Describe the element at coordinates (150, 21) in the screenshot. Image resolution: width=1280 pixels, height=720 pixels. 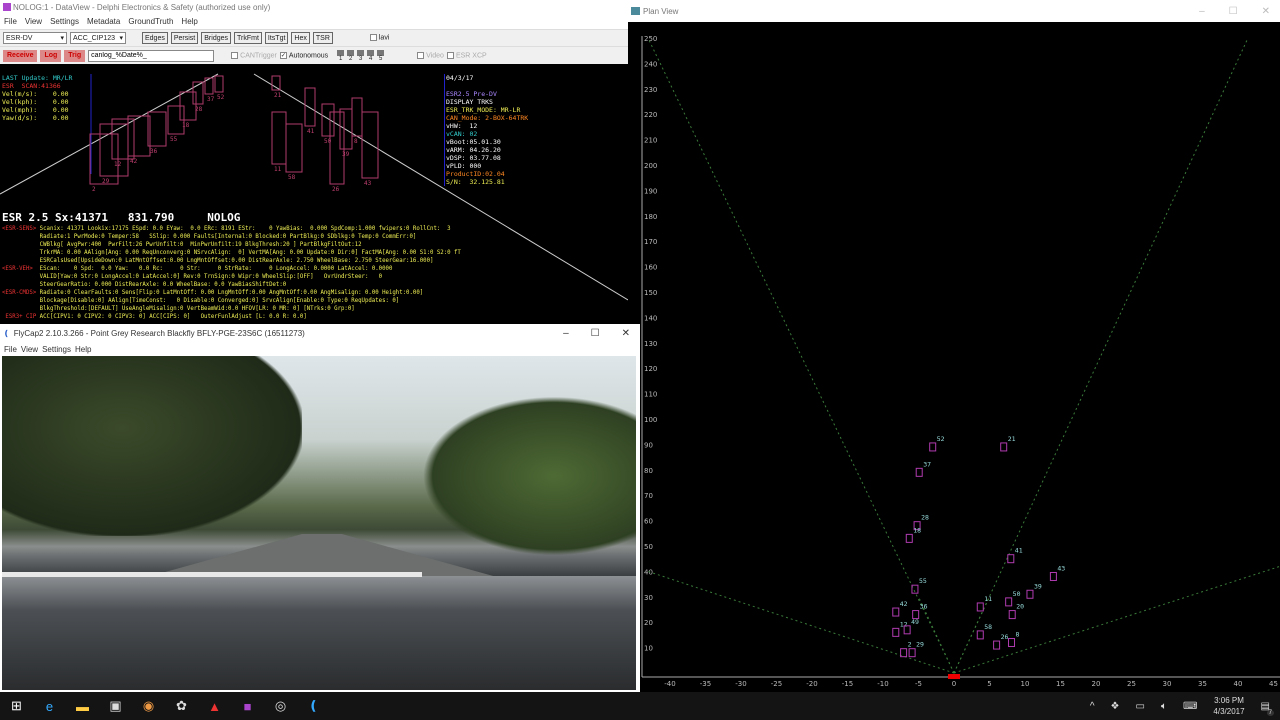
I see `menu-item-groundtruth: GroundTruth` at that location.